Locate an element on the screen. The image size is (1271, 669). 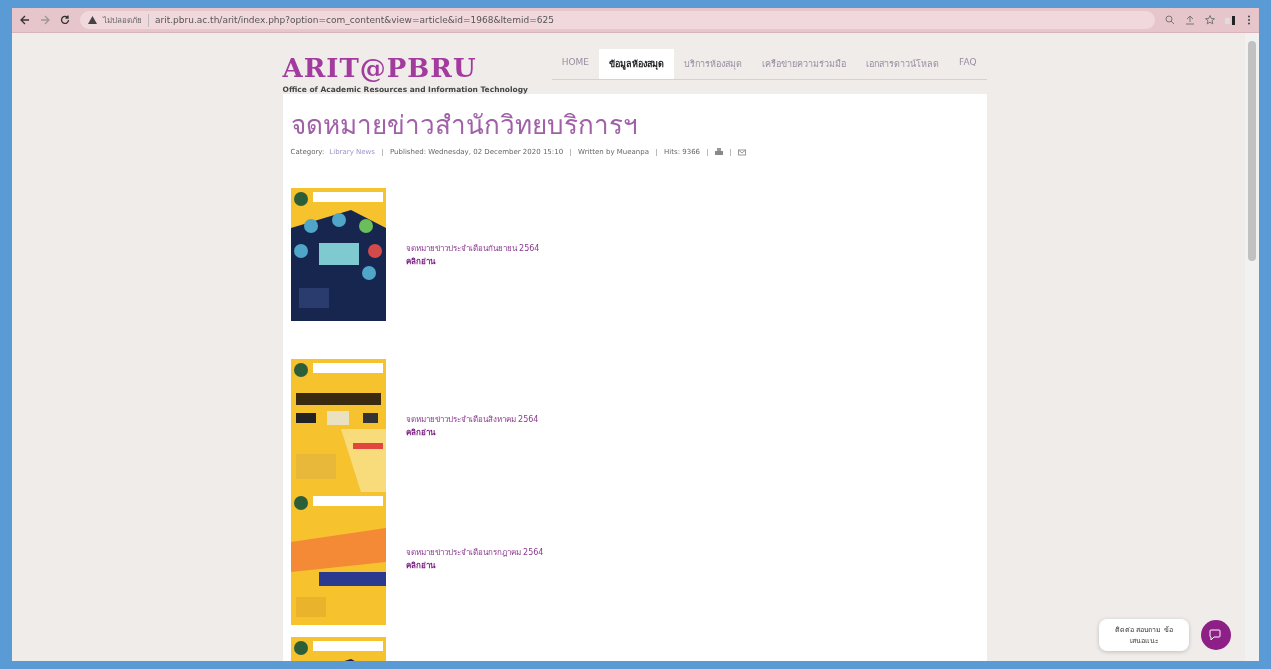
zoom-icon is located at coordinates (1170, 20).